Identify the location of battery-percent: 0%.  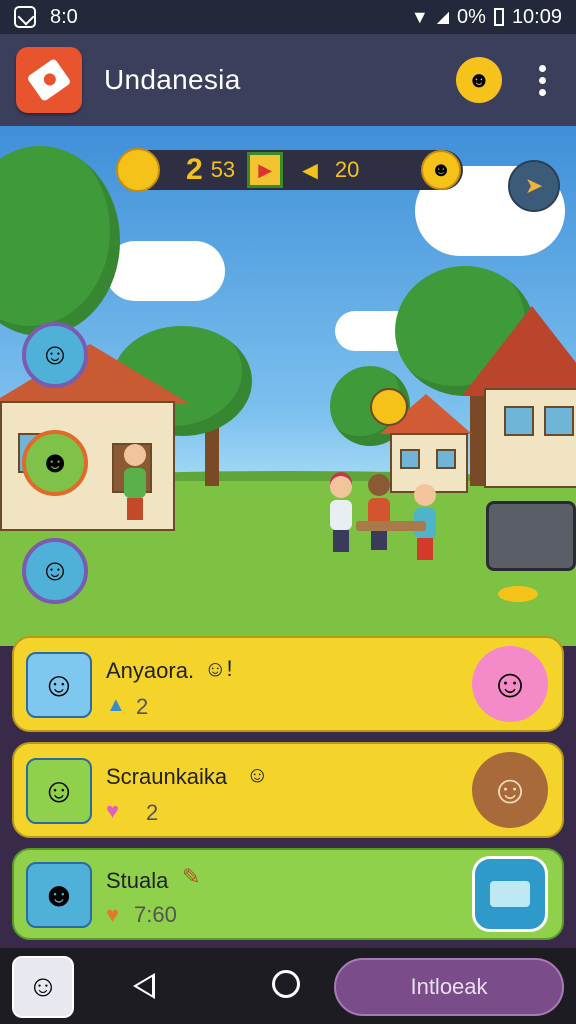
(471, 16).